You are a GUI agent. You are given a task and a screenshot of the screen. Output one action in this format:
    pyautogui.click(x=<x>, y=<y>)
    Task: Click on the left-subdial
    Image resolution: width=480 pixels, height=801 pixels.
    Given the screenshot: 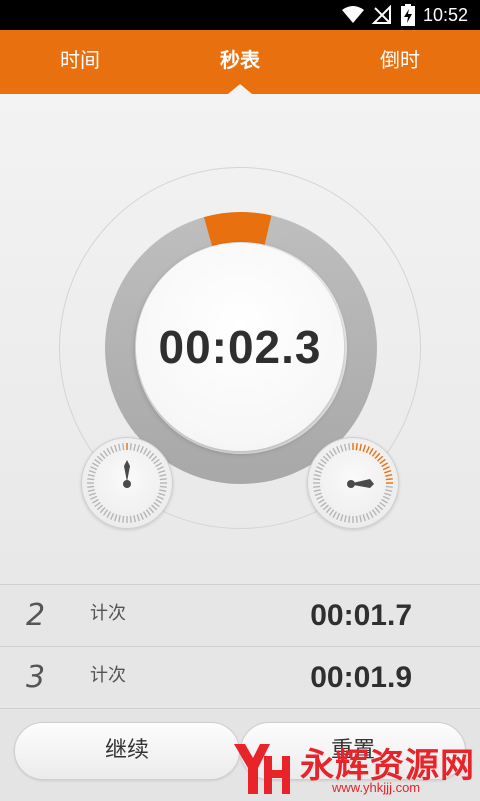 What is the action you would take?
    pyautogui.click(x=127, y=483)
    